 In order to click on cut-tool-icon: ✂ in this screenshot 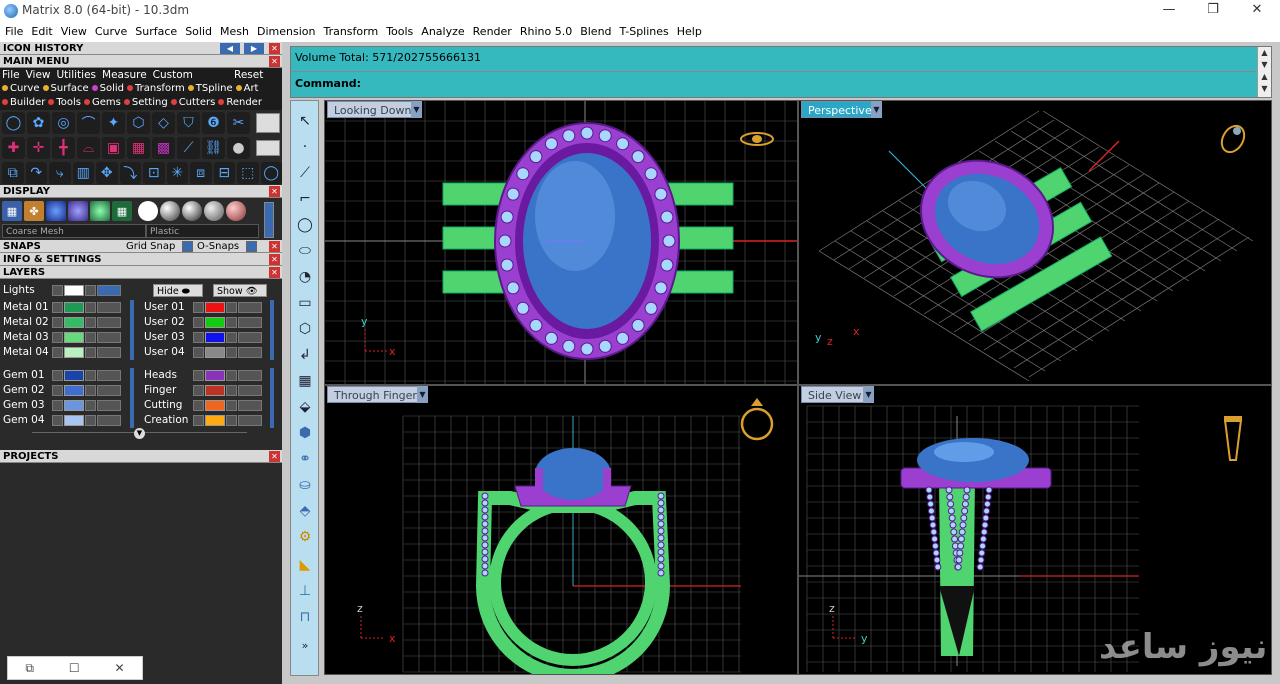, I will do `click(238, 122)`.